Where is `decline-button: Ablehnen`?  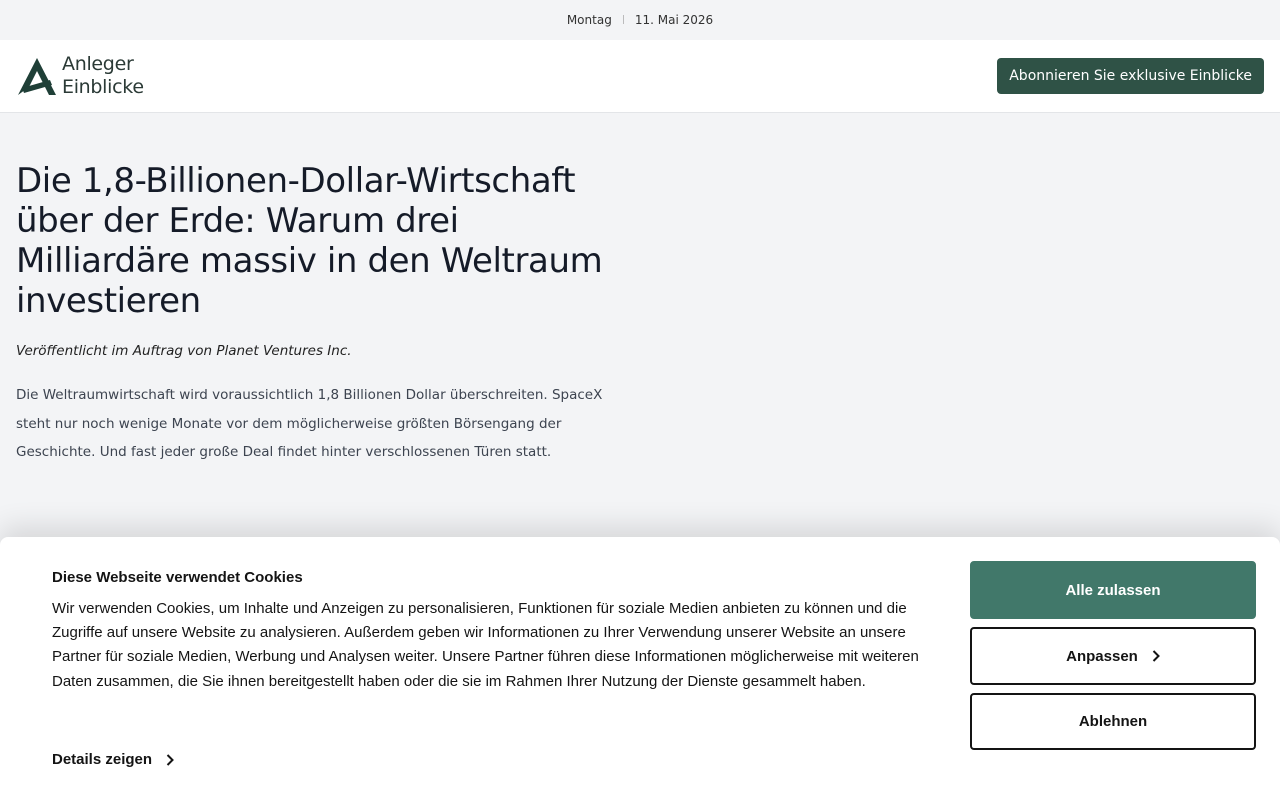
decline-button: Ablehnen is located at coordinates (1113, 721).